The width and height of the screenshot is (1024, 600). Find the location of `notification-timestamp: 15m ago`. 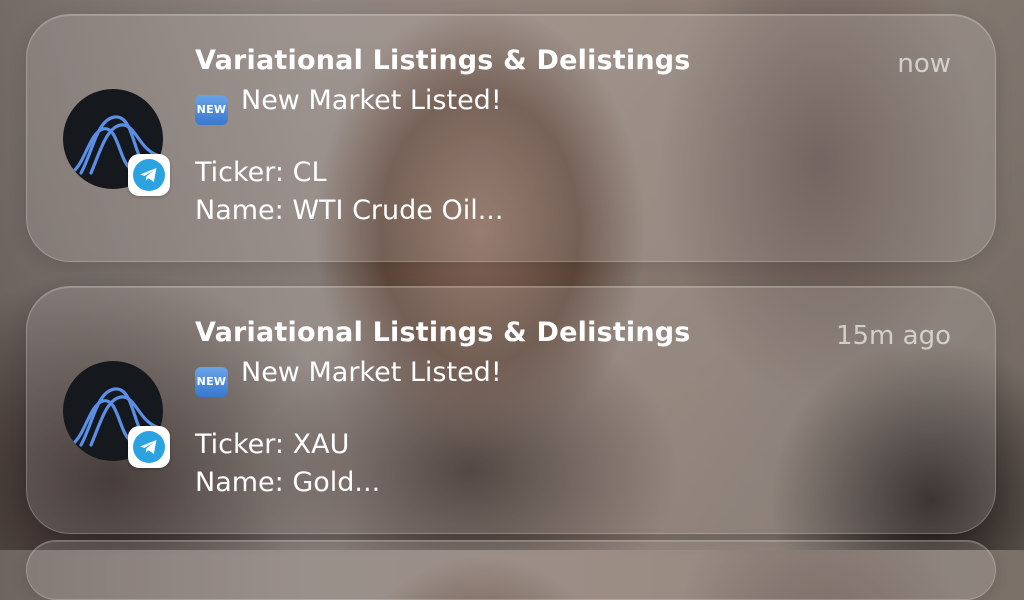

notification-timestamp: 15m ago is located at coordinates (893, 336).